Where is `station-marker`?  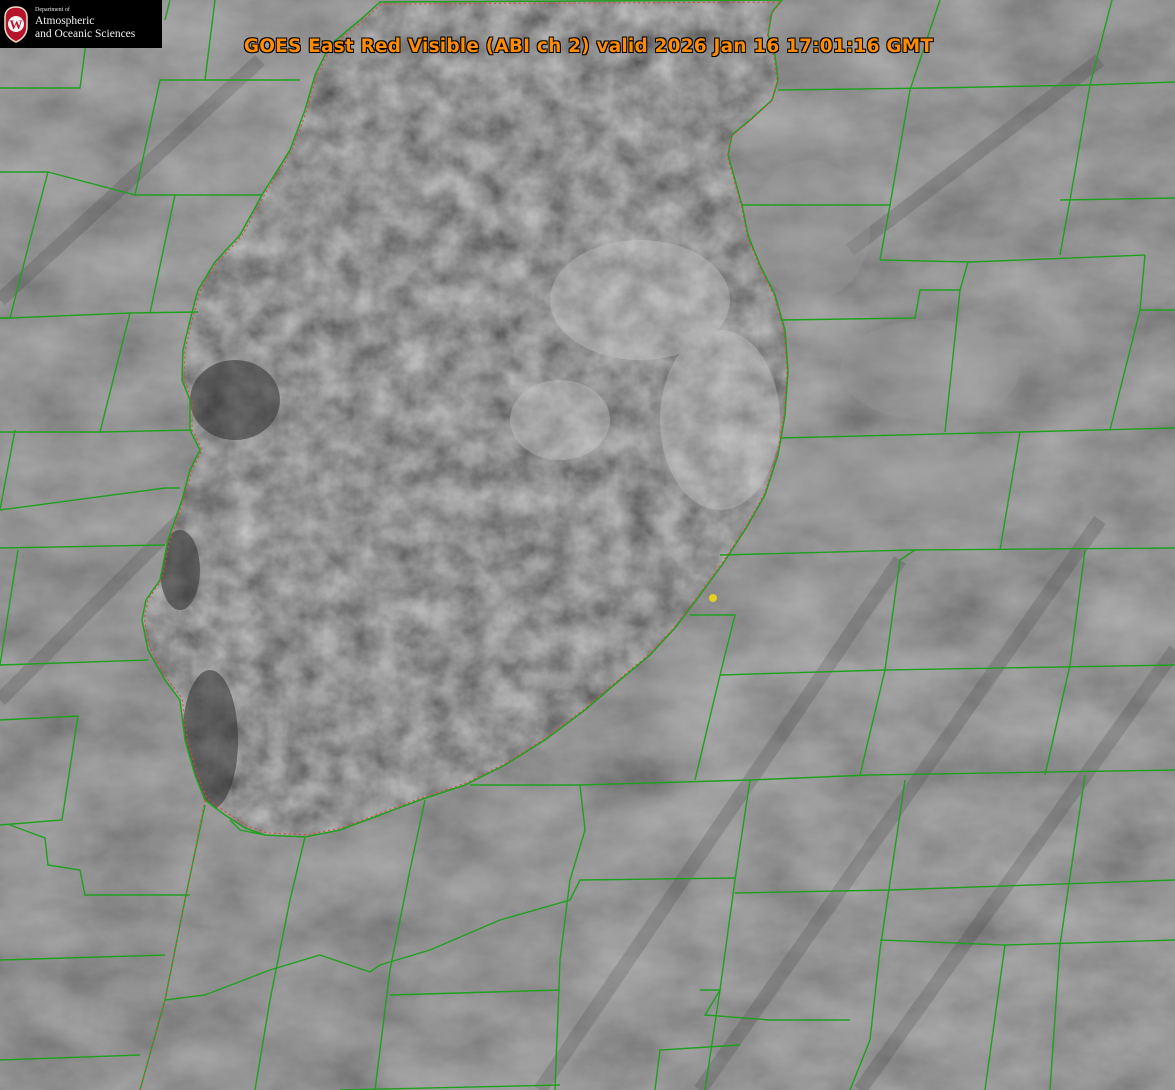 station-marker is located at coordinates (713, 598).